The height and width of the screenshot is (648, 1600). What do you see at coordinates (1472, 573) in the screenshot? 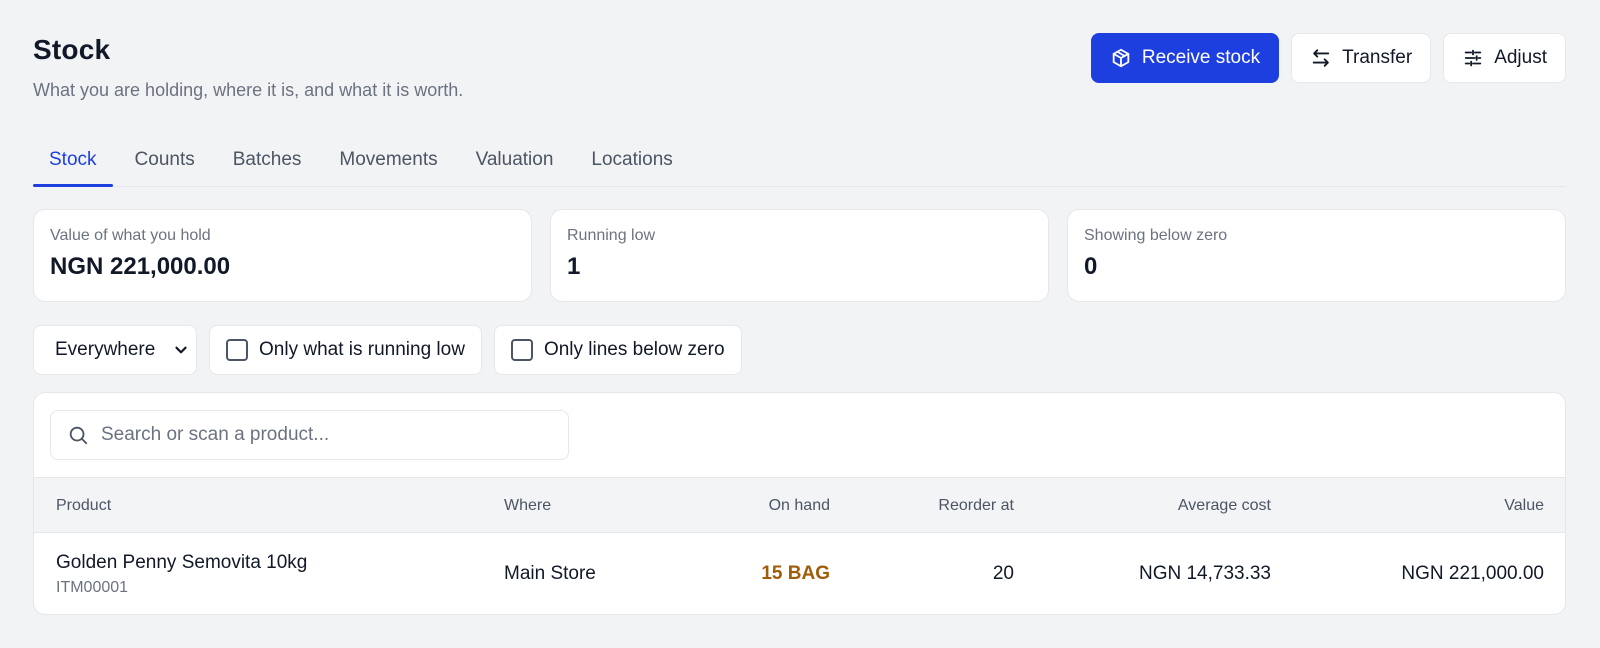
I see `cell-value: NGN 221,000.00` at bounding box center [1472, 573].